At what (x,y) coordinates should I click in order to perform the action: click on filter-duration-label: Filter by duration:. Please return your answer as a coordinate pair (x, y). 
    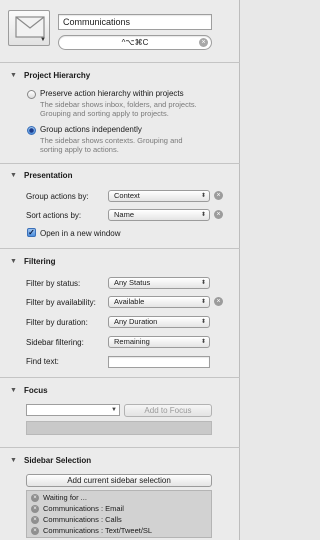
    Looking at the image, I should click on (57, 322).